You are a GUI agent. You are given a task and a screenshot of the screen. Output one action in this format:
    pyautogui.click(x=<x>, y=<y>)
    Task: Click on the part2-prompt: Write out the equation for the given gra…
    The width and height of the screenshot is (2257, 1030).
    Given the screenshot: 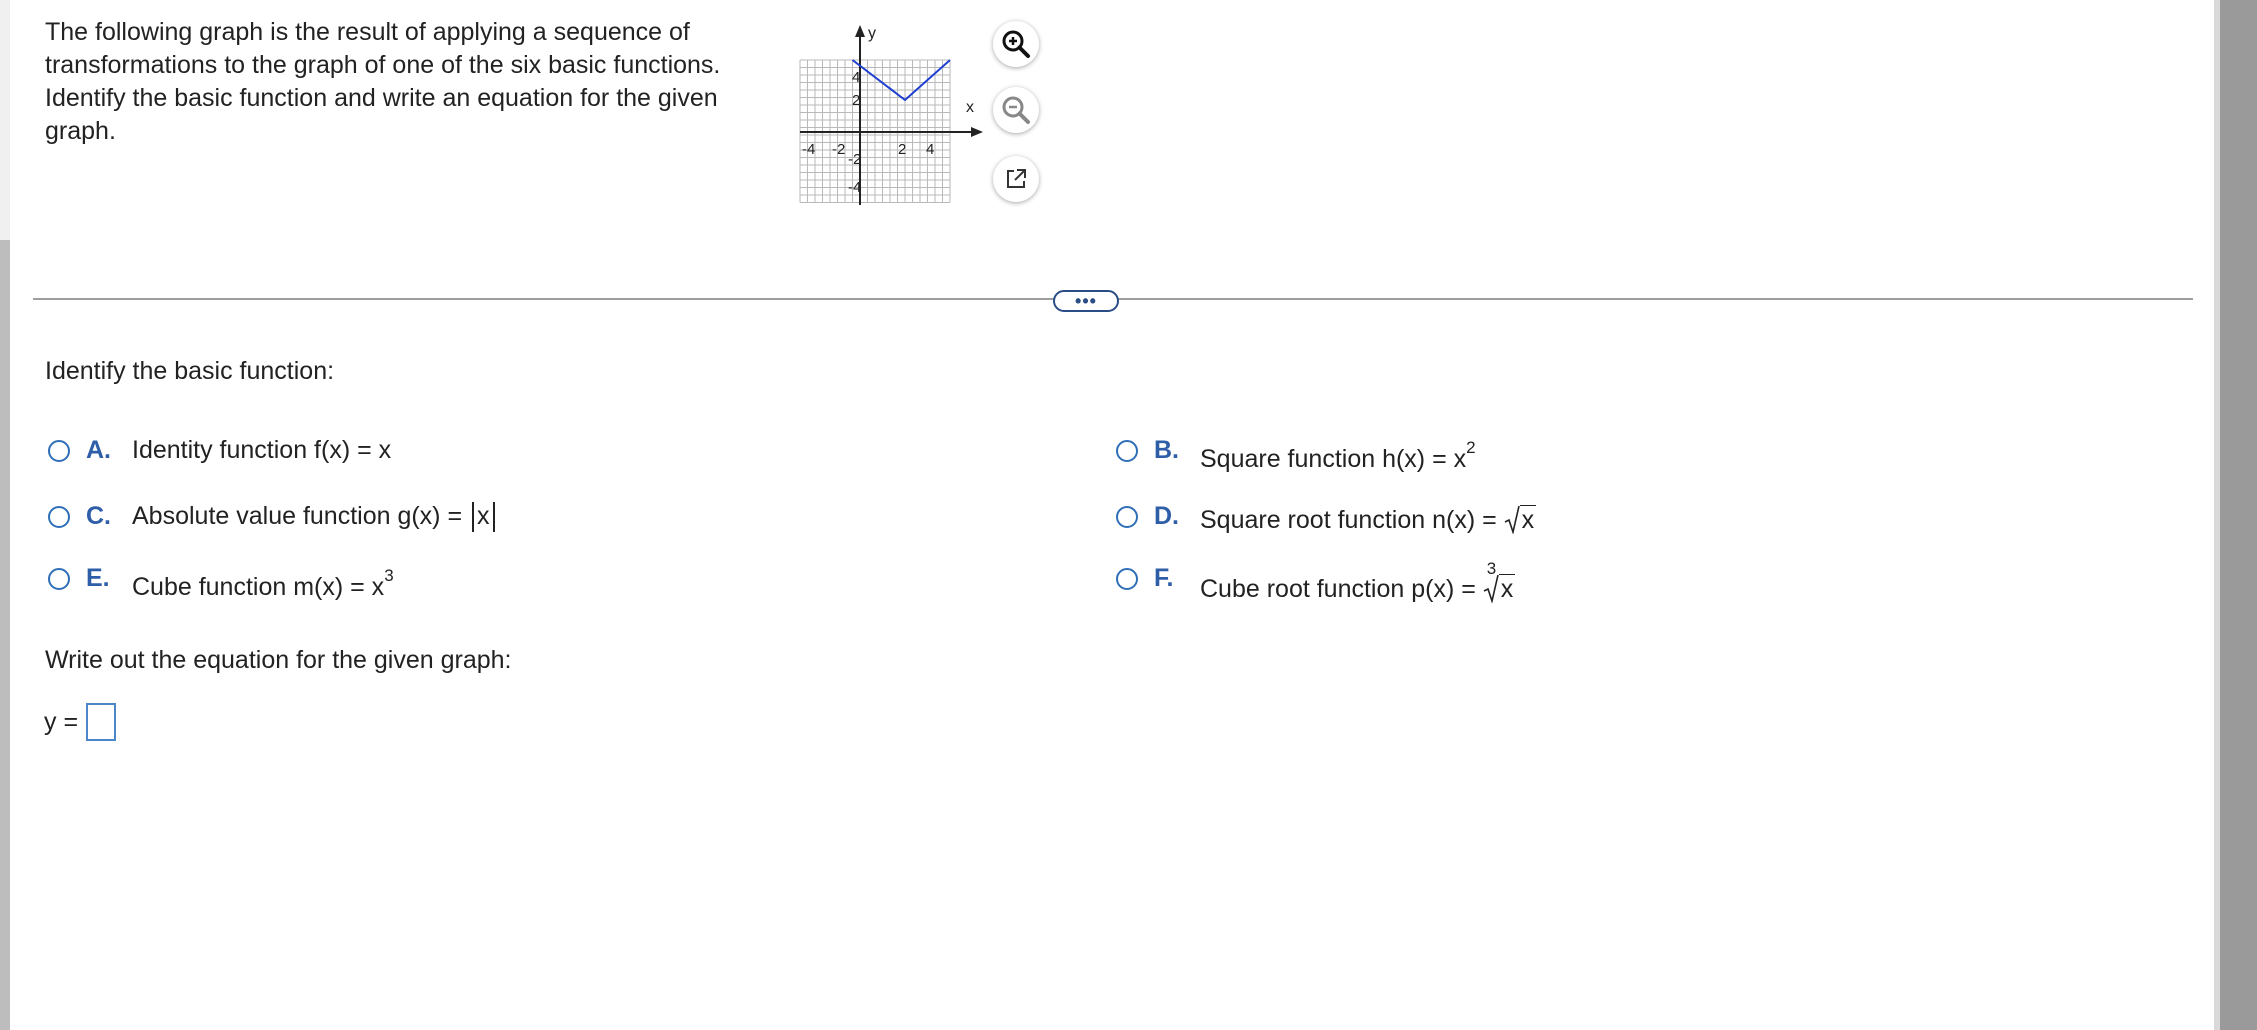 What is the action you would take?
    pyautogui.click(x=278, y=660)
    